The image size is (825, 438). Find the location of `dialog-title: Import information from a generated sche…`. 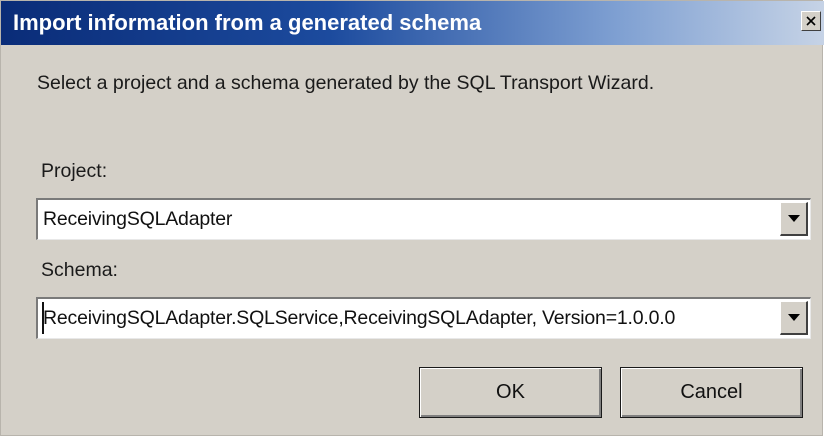

dialog-title: Import information from a generated sche… is located at coordinates (247, 22).